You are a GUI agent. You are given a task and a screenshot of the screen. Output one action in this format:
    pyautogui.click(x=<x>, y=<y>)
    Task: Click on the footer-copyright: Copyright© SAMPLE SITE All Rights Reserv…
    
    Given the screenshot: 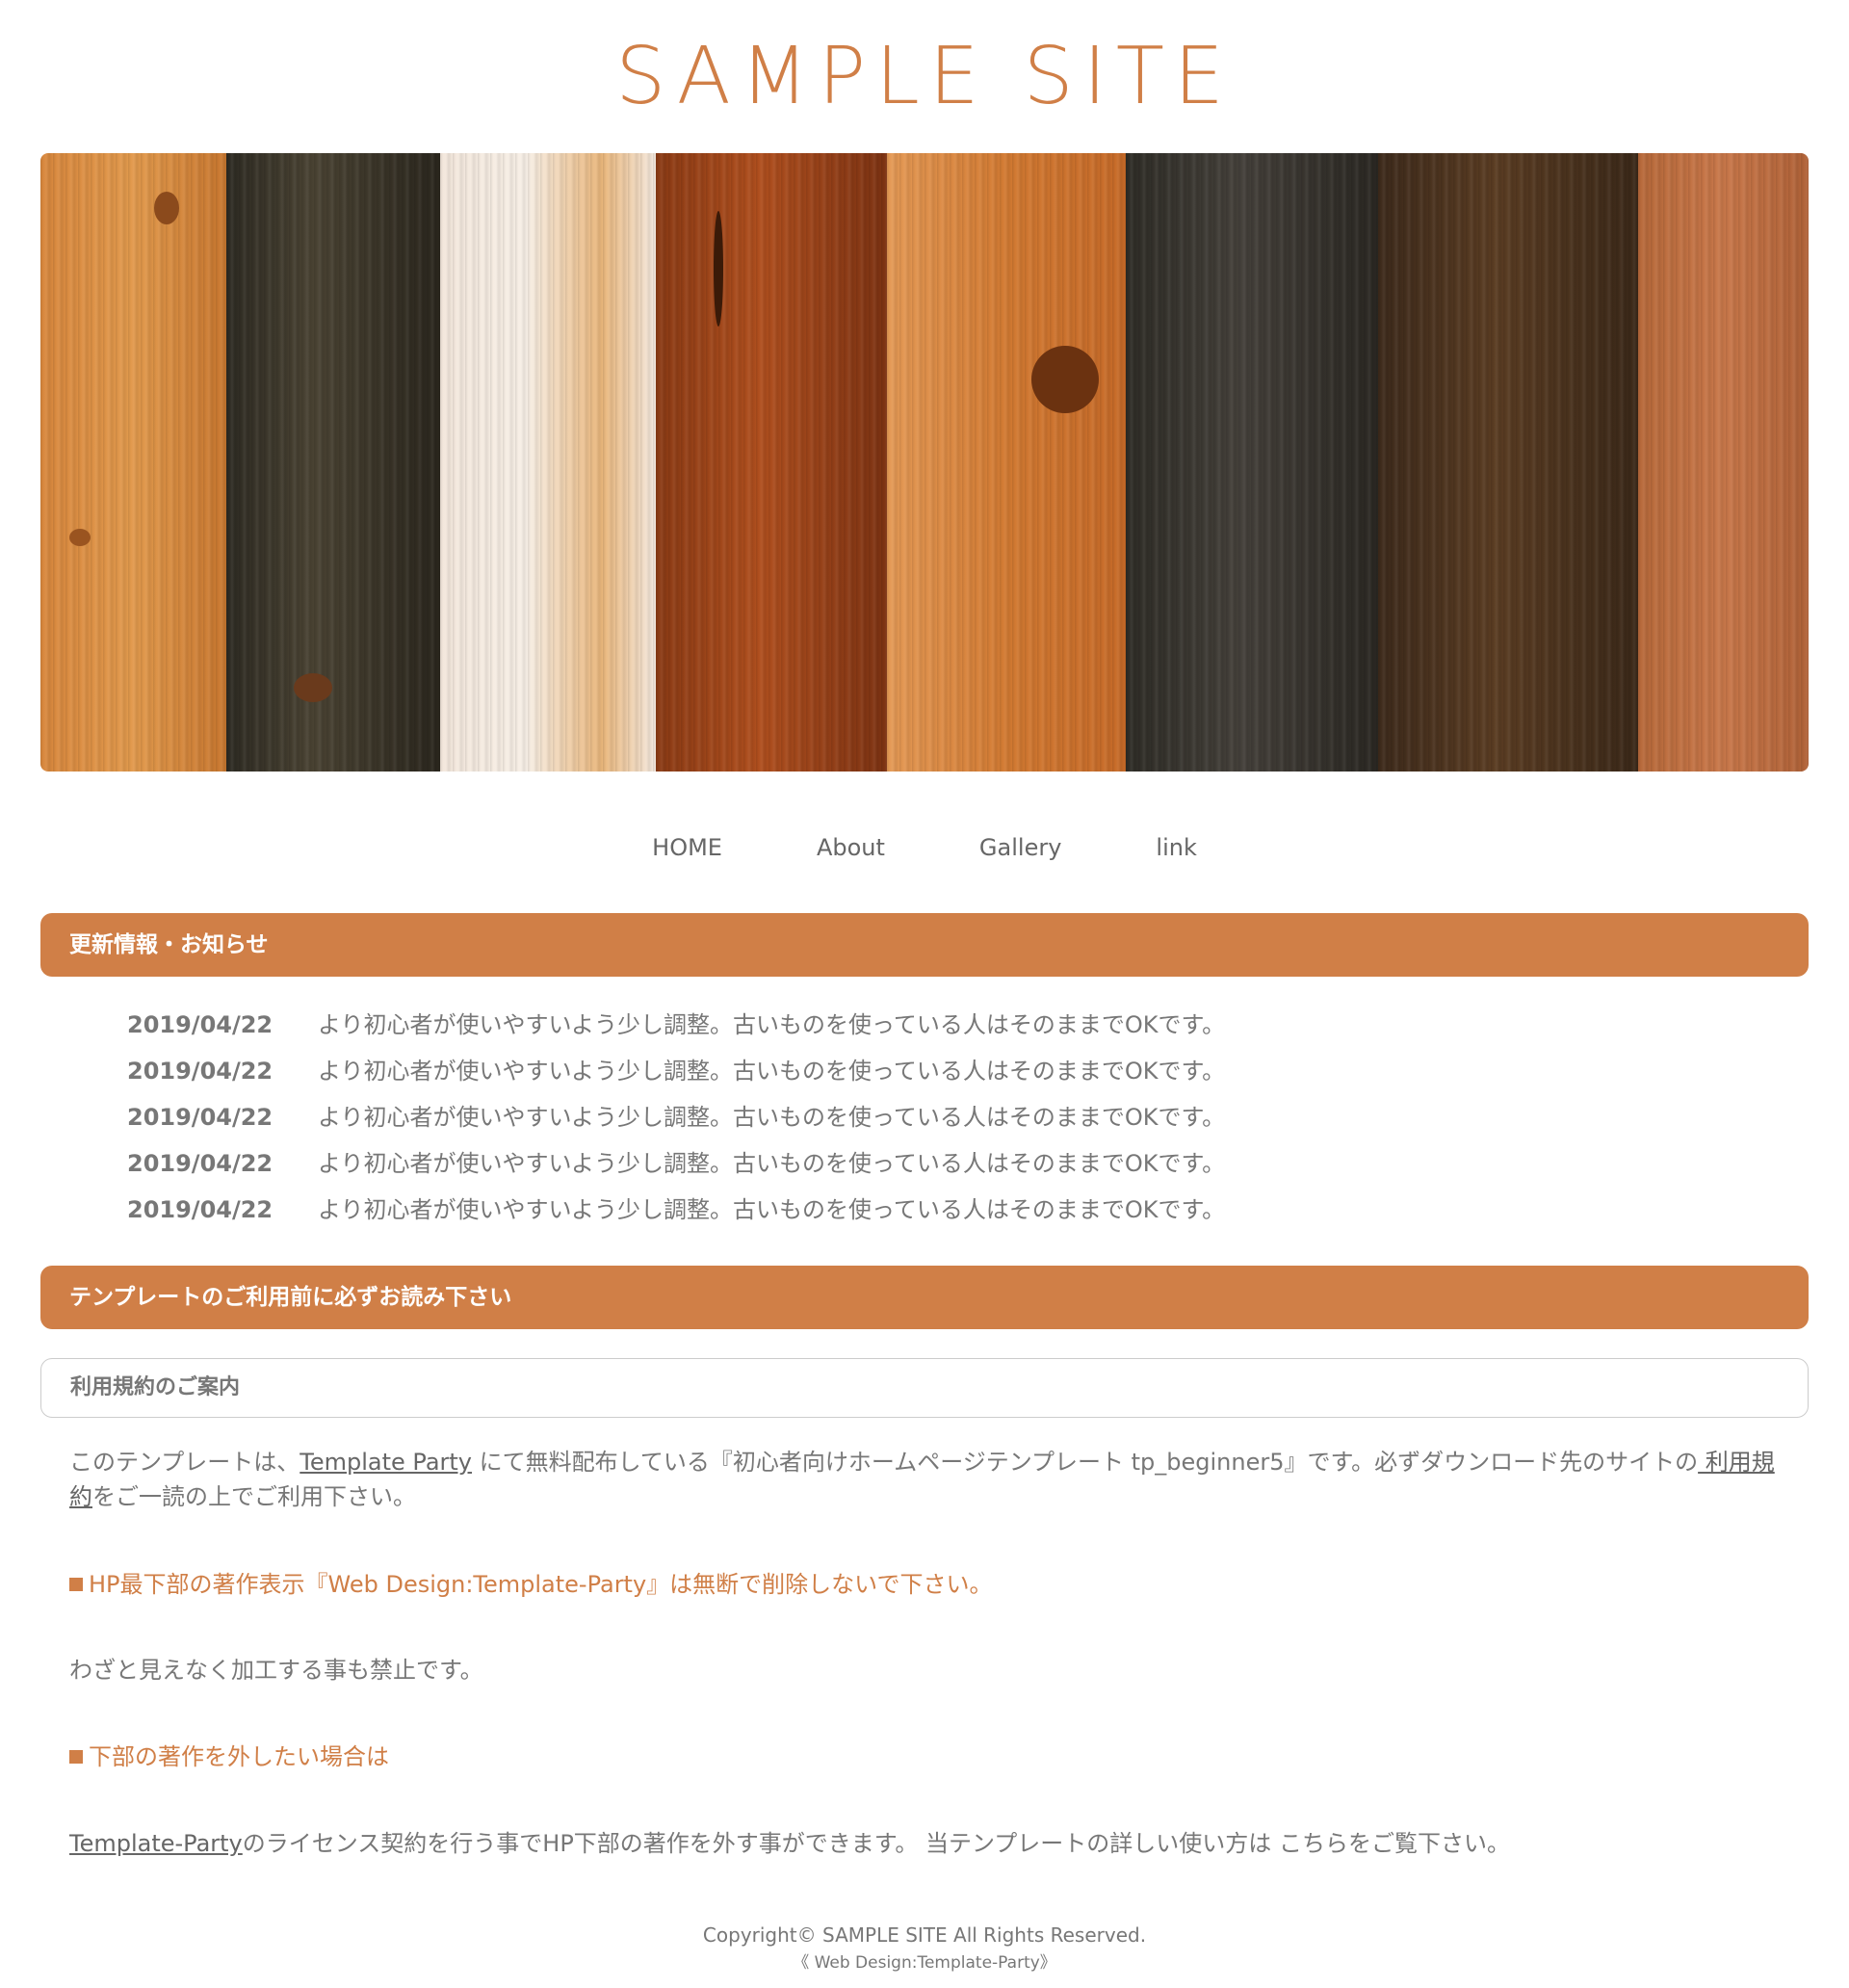 What is the action you would take?
    pyautogui.click(x=924, y=1935)
    